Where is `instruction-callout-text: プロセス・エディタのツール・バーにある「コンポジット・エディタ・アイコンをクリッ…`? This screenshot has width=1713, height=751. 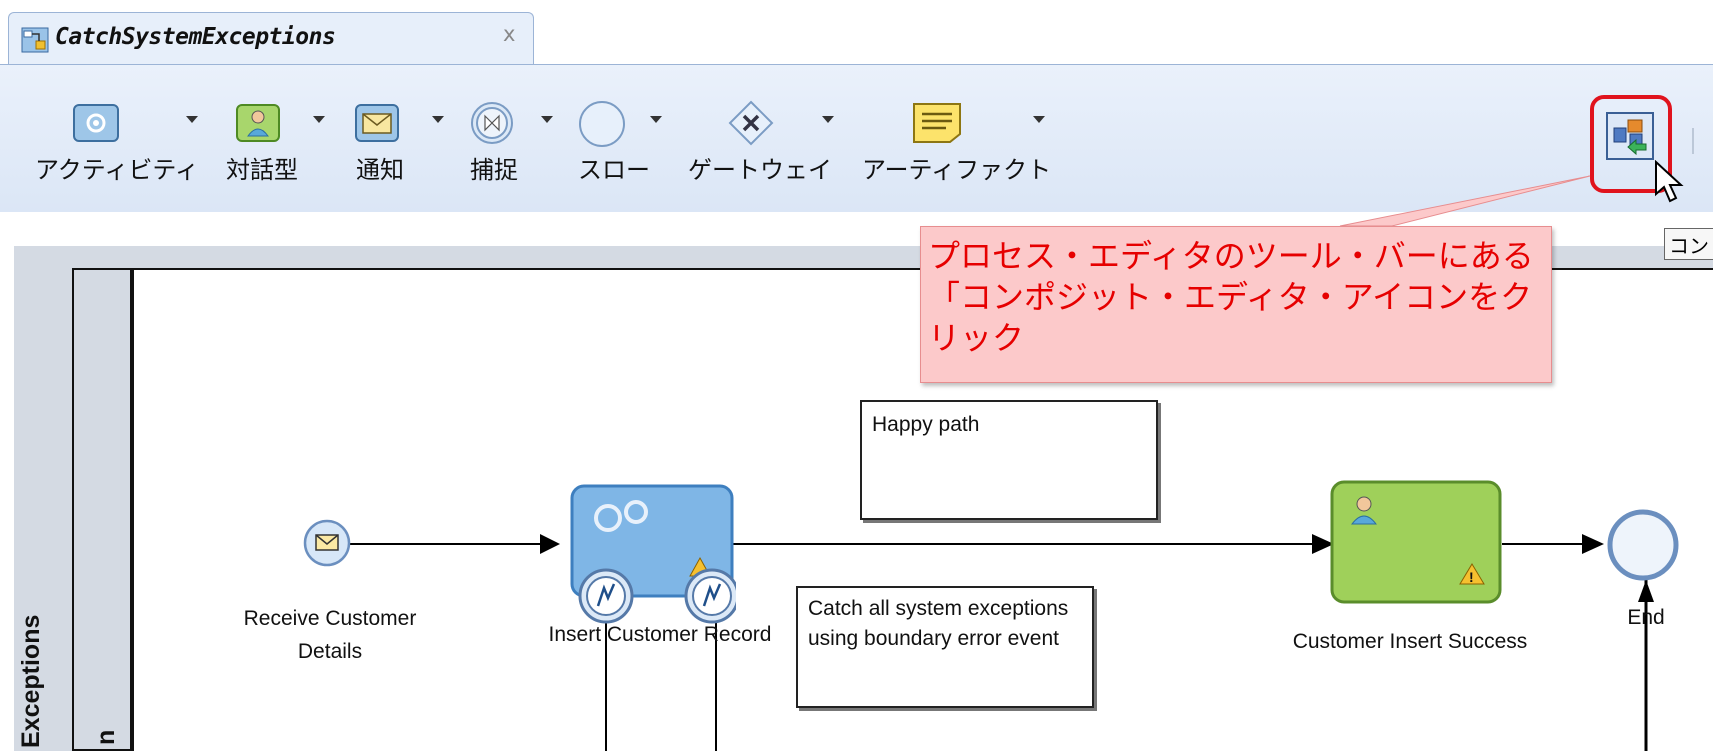
instruction-callout-text: プロセス・エディタのツール・バーにある「コンポジット・エディタ・アイコンをクリッ… is located at coordinates (1231, 297).